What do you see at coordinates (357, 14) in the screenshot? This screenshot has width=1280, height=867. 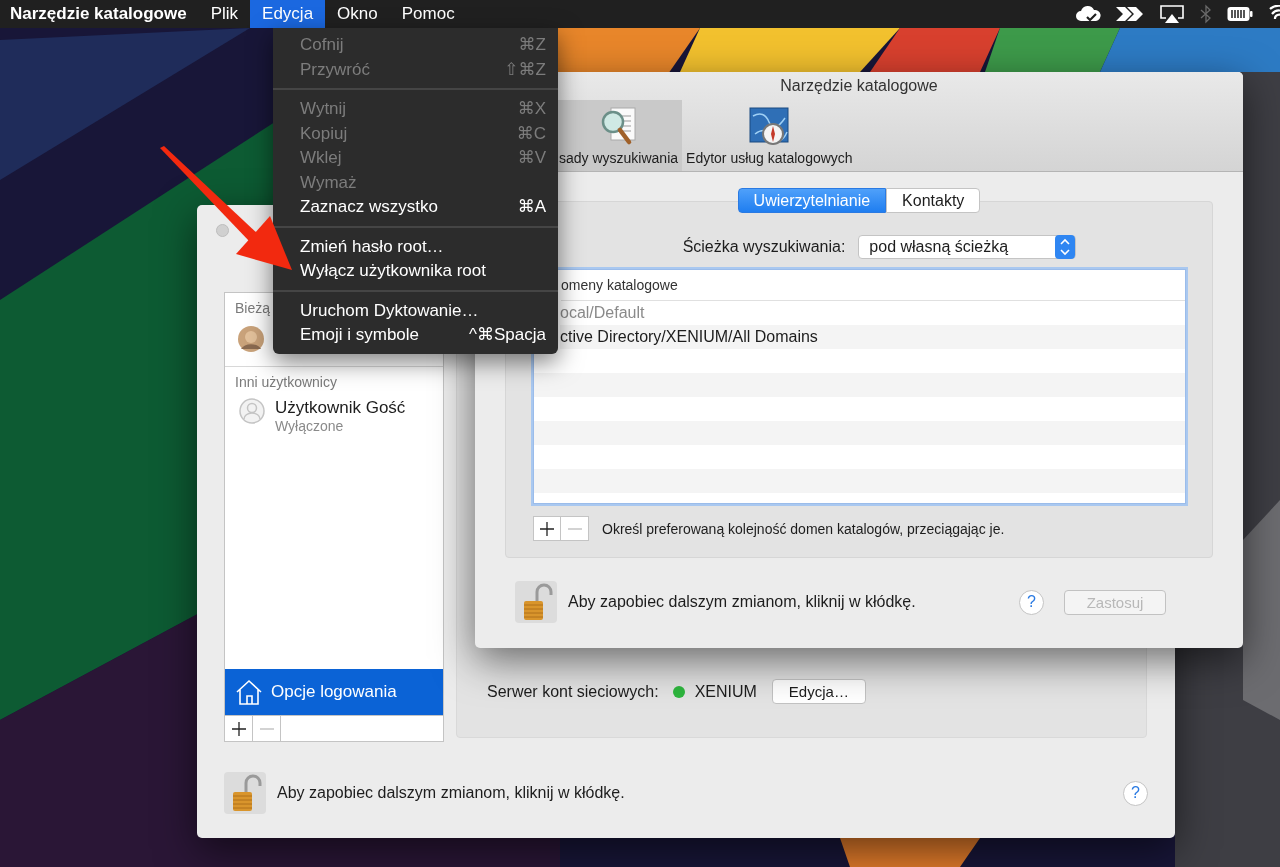 I see `menu-title: Okno` at bounding box center [357, 14].